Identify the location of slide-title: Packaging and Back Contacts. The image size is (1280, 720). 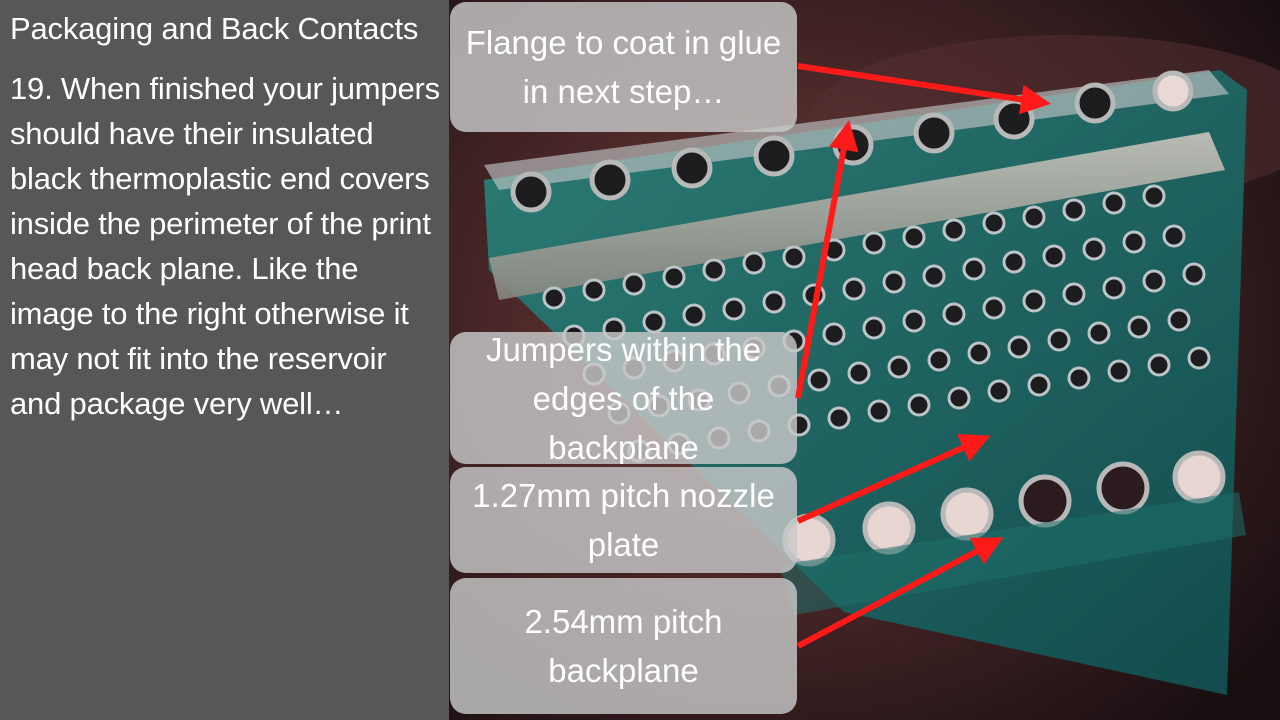
(214, 28).